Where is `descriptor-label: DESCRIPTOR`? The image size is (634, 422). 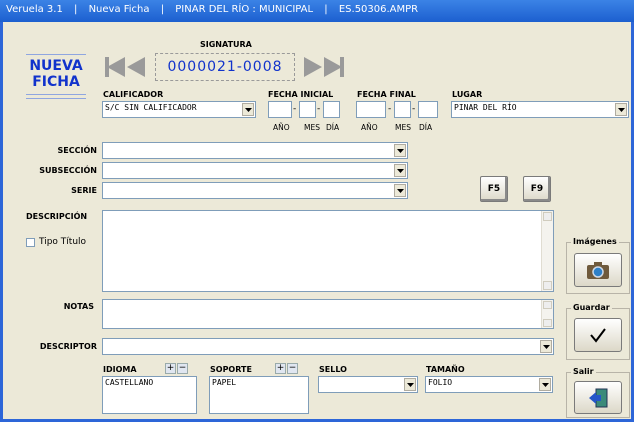
descriptor-label: DESCRIPTOR is located at coordinates (68, 346).